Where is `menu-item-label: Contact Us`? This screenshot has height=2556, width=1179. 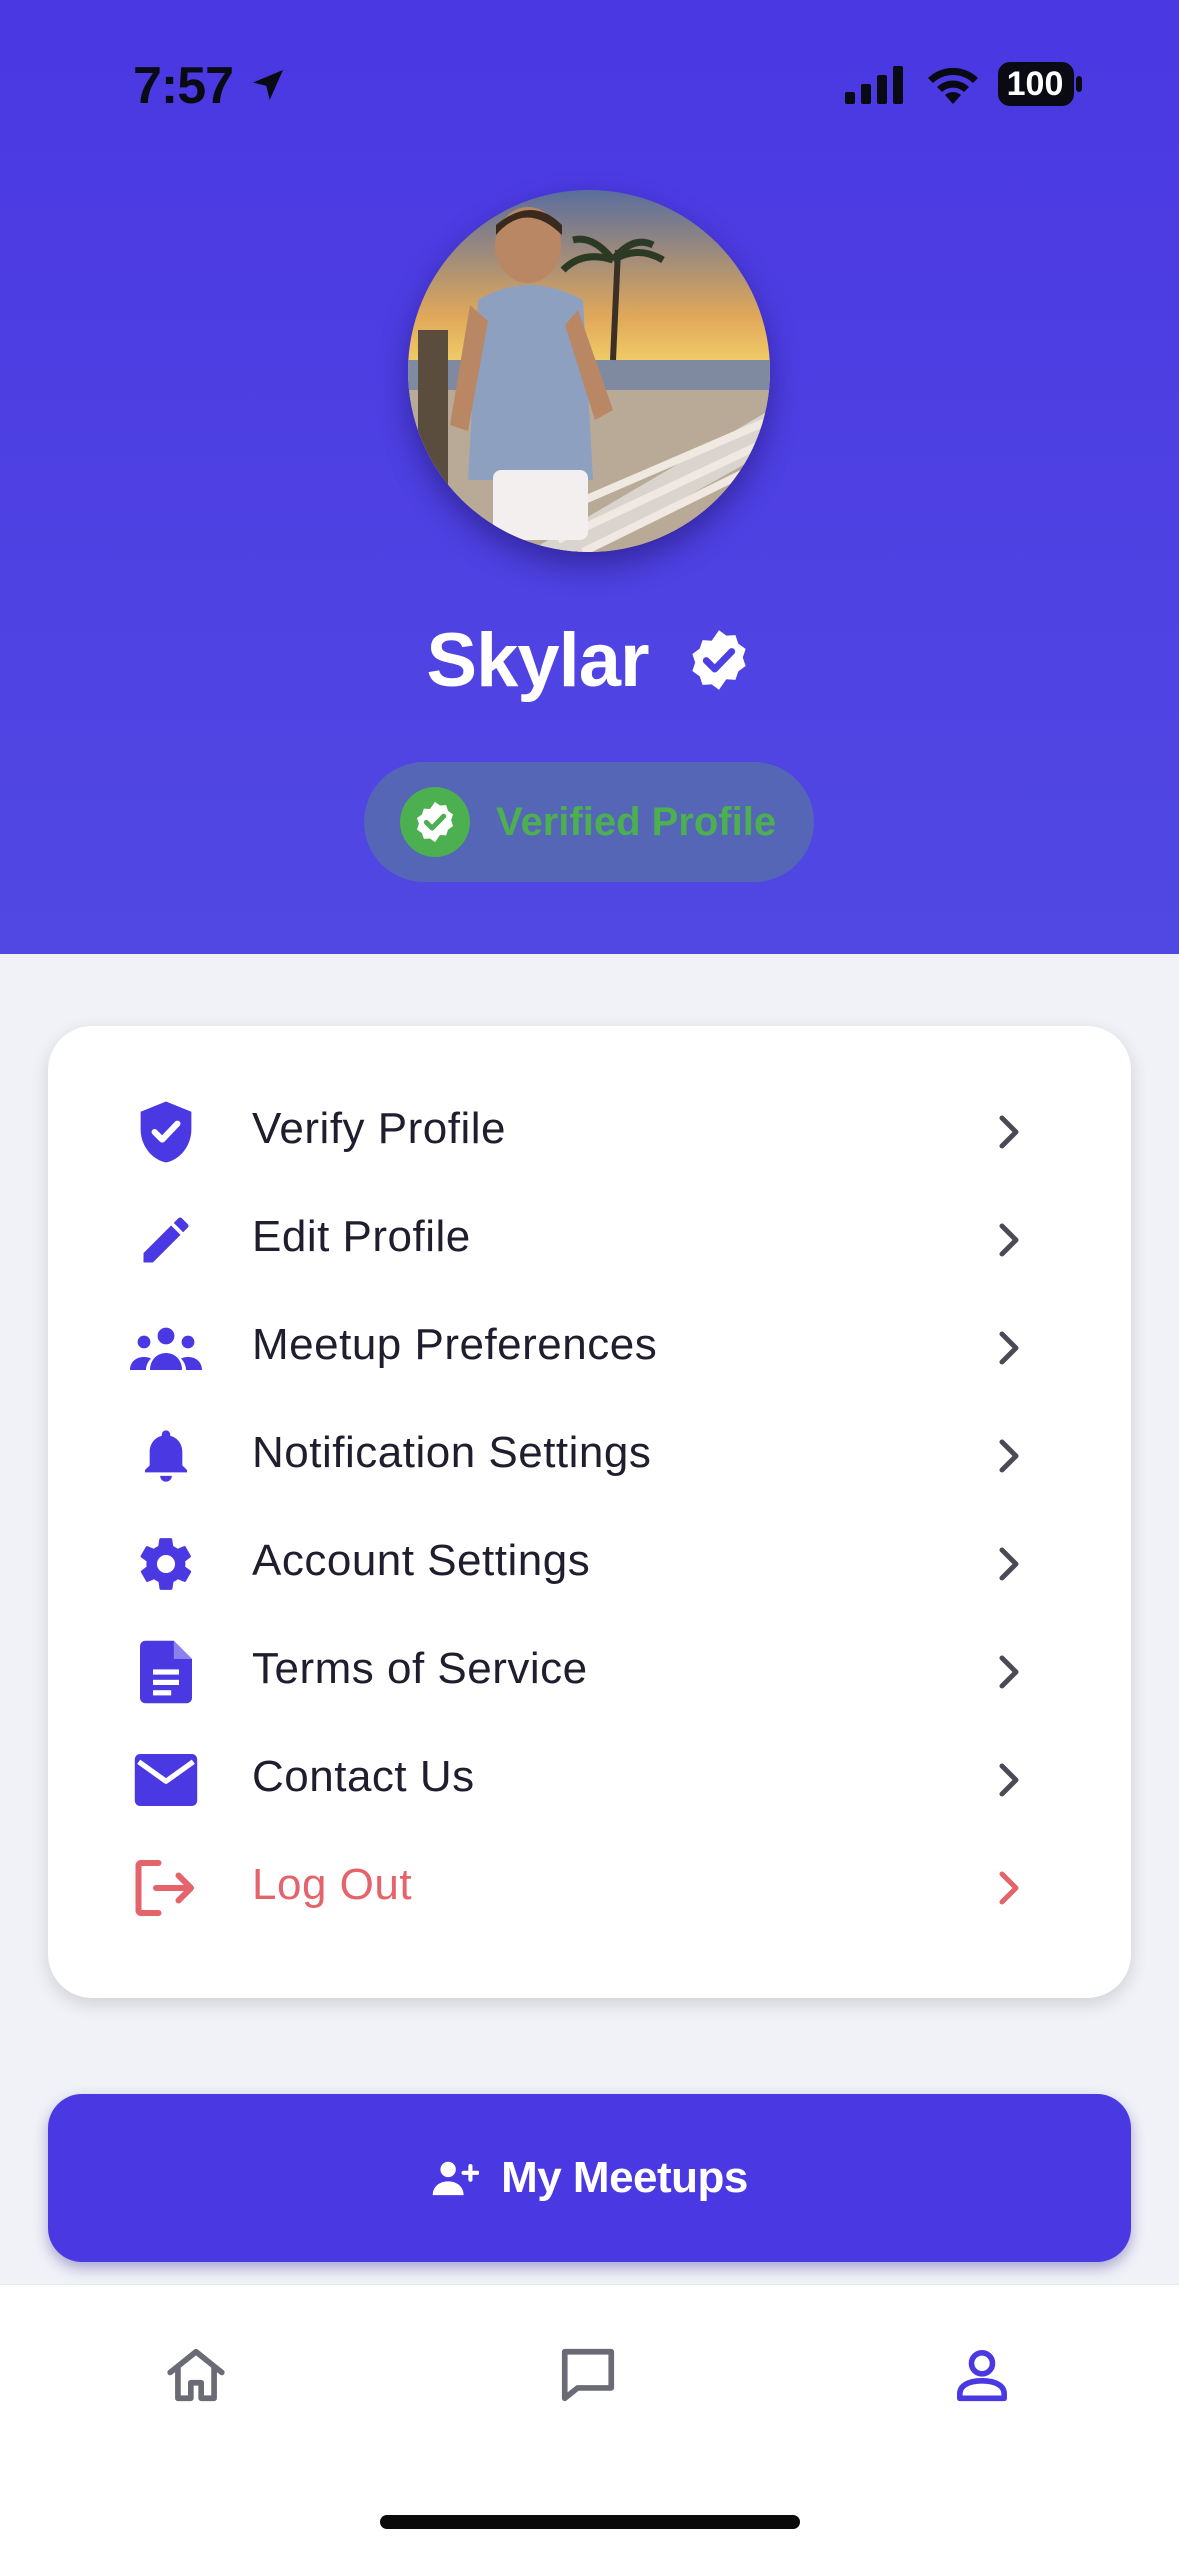
menu-item-label: Contact Us is located at coordinates (363, 1776).